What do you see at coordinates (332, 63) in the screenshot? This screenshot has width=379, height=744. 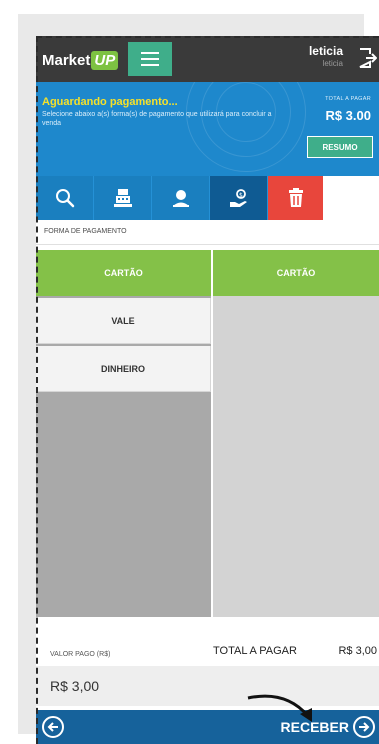 I see `user-login: leticia` at bounding box center [332, 63].